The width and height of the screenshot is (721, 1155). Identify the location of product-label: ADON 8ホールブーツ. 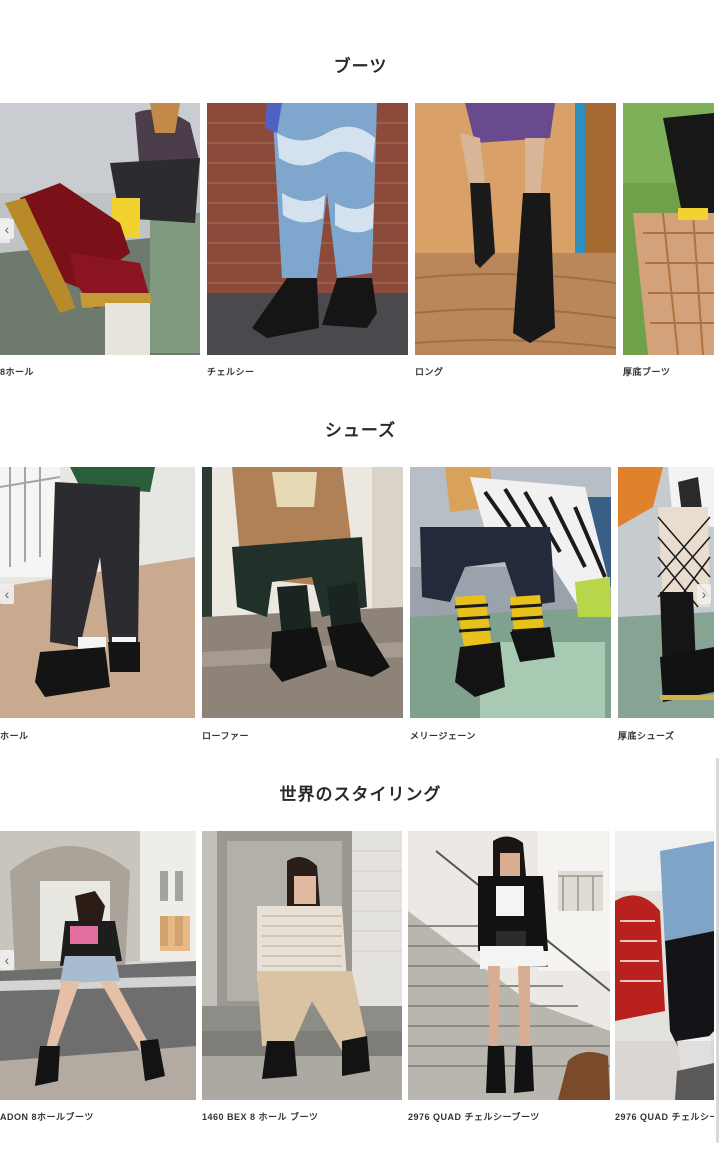
(47, 1116).